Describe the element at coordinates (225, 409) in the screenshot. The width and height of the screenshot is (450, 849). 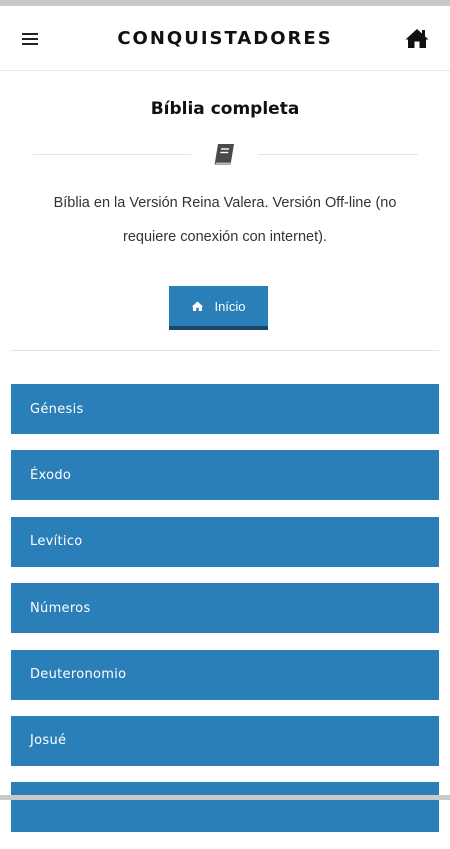
I see `book-item-genesis: Génesis` at that location.